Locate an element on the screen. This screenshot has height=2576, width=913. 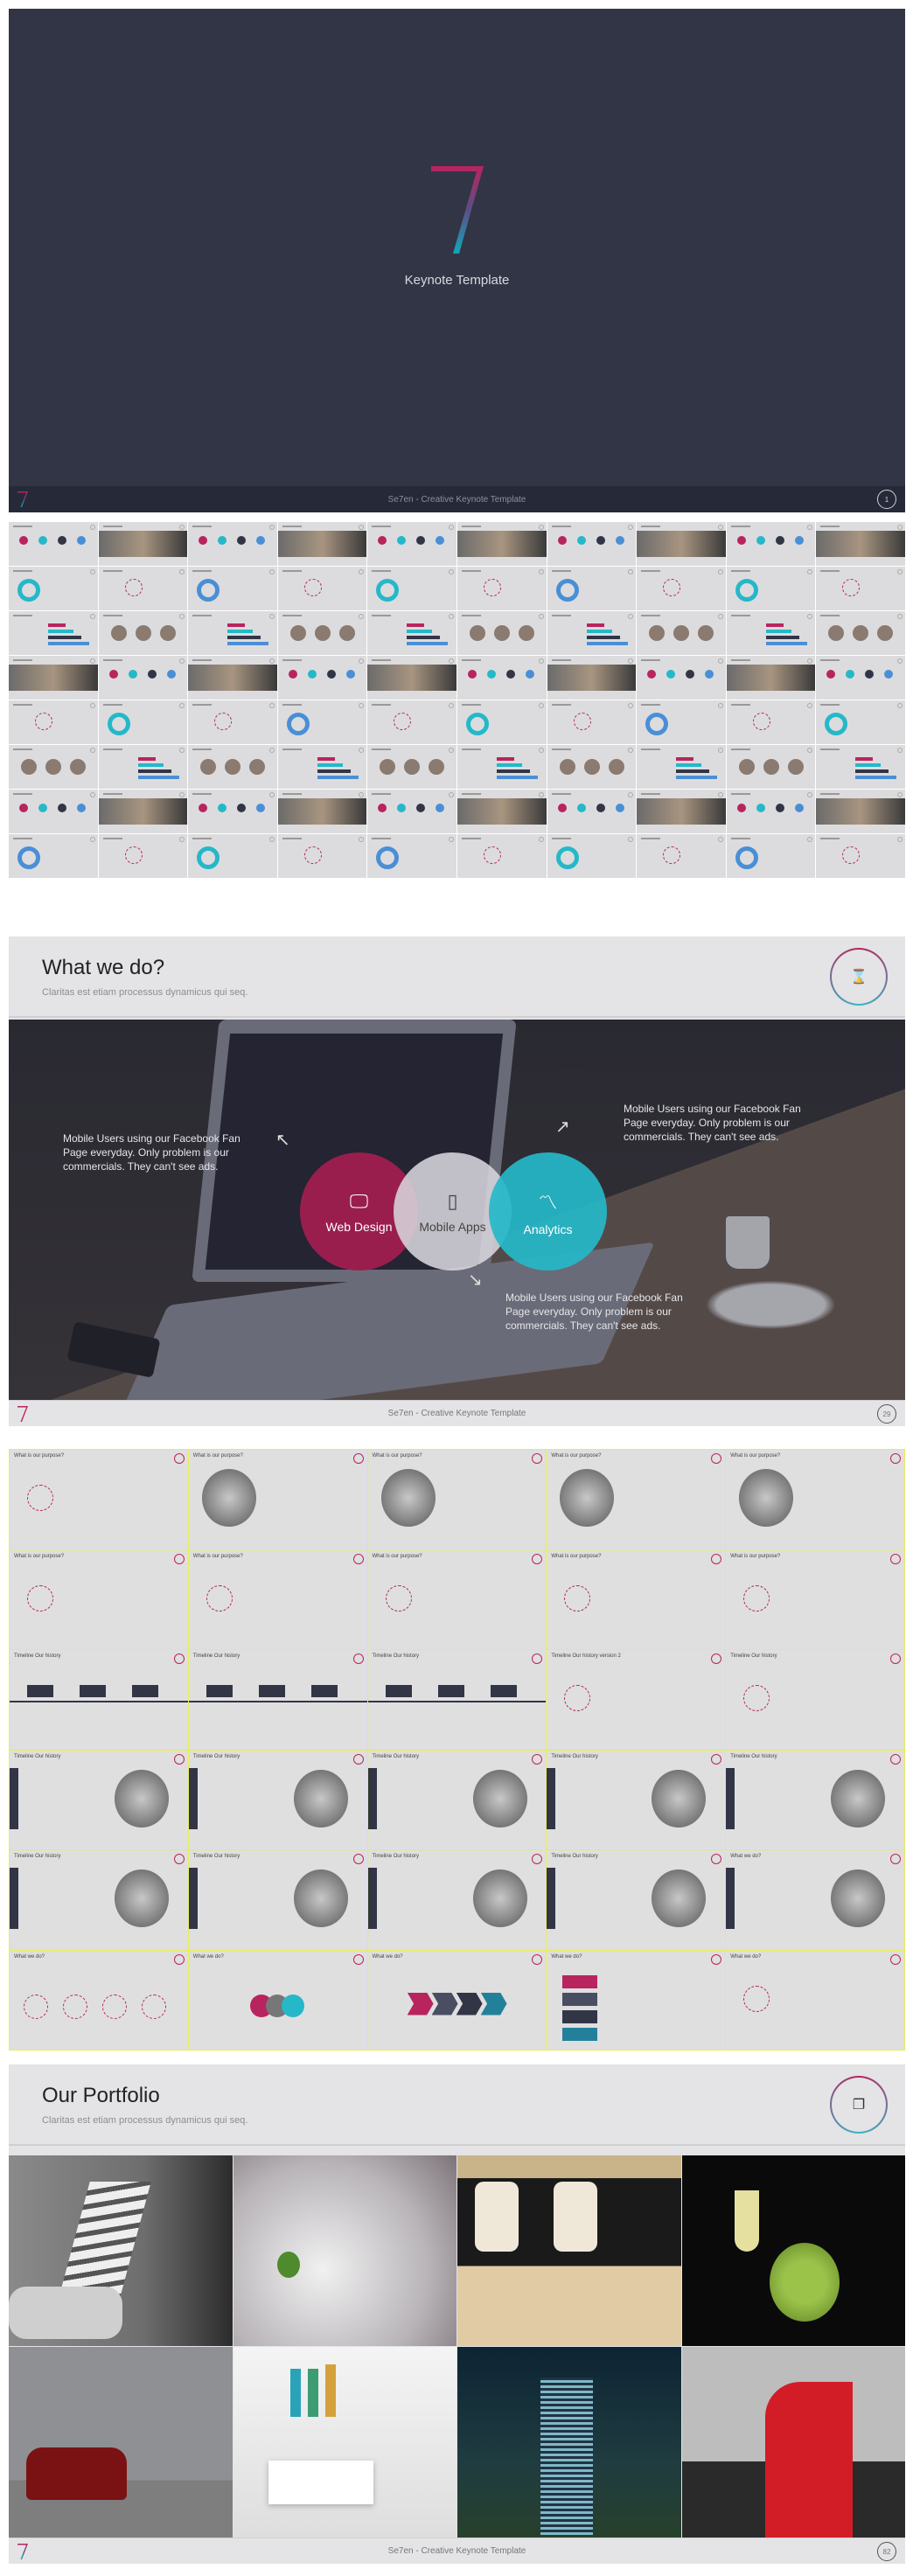
portfolio-image-white-room is located at coordinates (344, 2442).